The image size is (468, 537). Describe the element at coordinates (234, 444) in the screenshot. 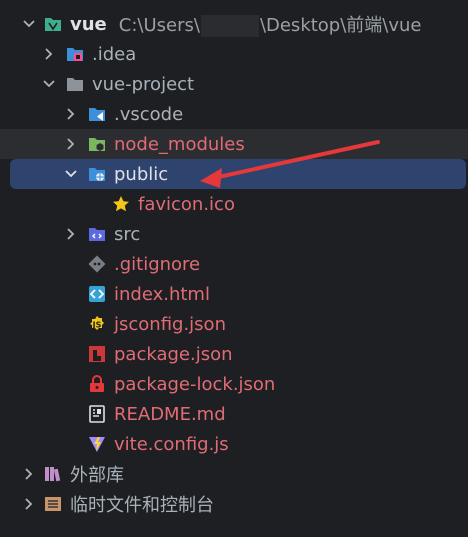

I see `tree-row-vite-config: vite.config.js` at that location.